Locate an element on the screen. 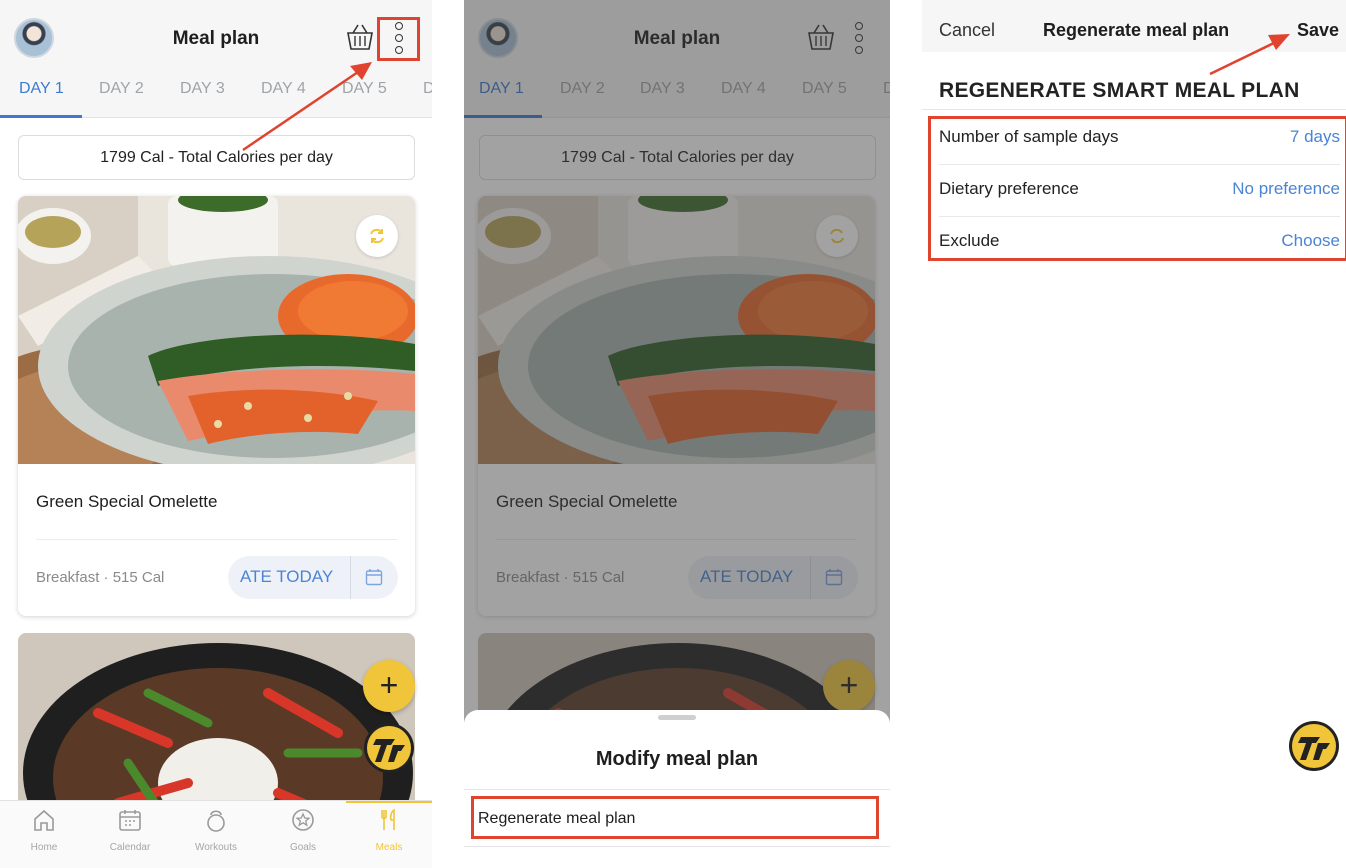  tab-day-6: D is located at coordinates (427, 89).